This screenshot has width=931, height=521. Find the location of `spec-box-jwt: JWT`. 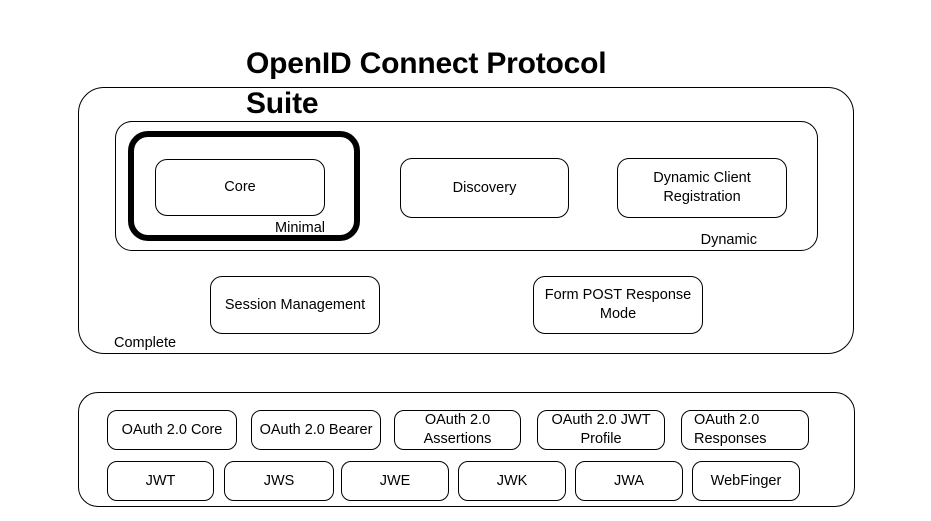

spec-box-jwt: JWT is located at coordinates (160, 481).